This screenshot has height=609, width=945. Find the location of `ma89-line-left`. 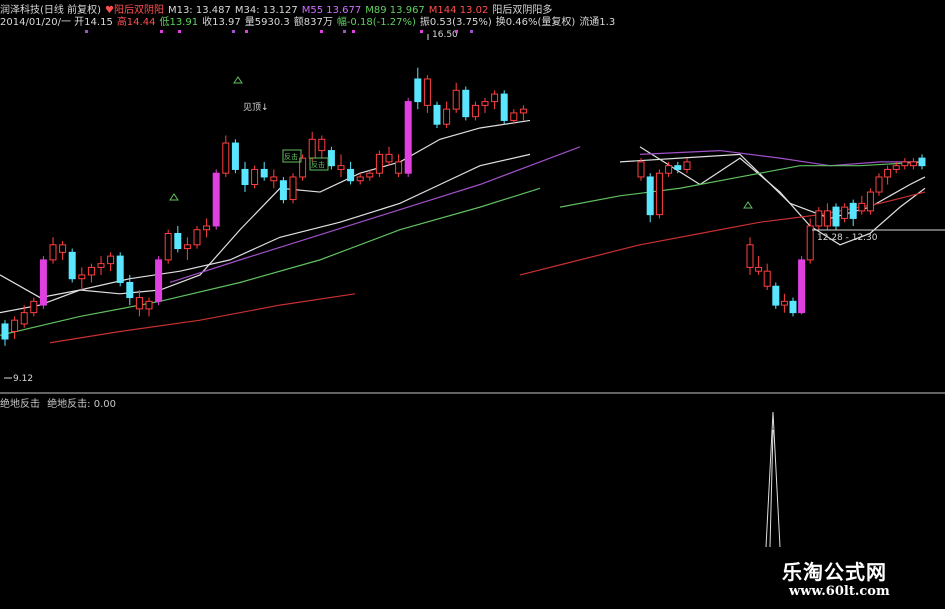

ma89-line-left is located at coordinates (270, 261).